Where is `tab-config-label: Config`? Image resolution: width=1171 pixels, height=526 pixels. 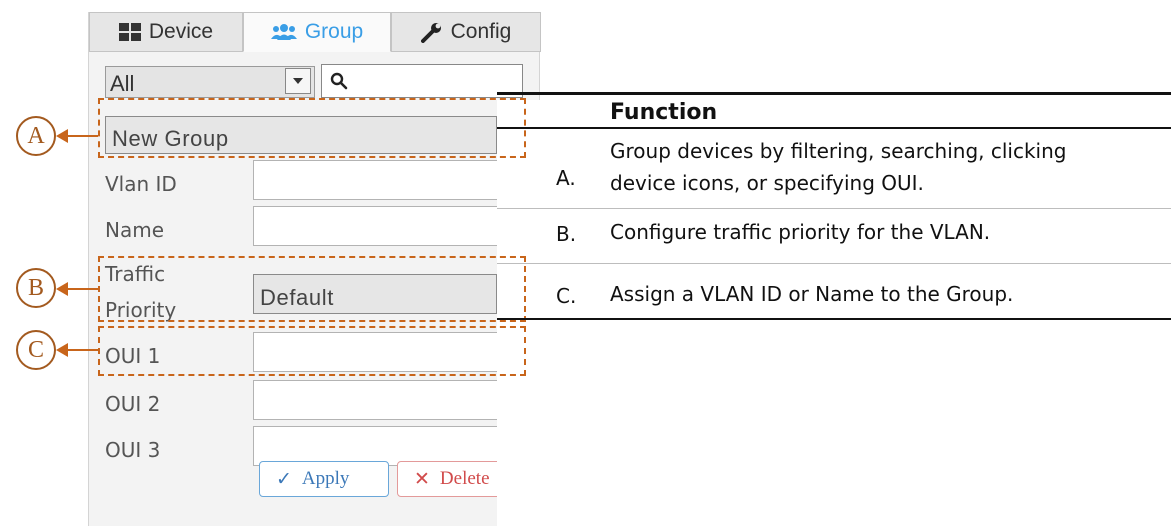 tab-config-label: Config is located at coordinates (481, 31).